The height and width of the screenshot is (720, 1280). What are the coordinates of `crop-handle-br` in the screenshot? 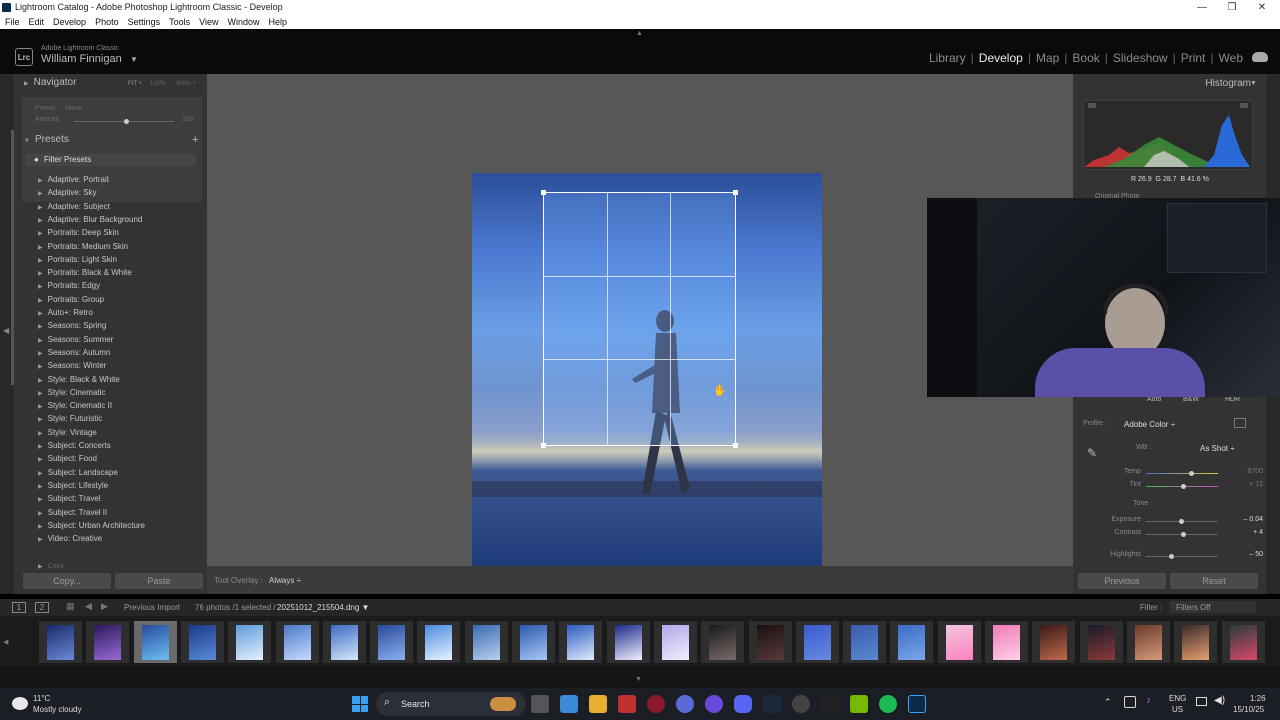 It's located at (735, 445).